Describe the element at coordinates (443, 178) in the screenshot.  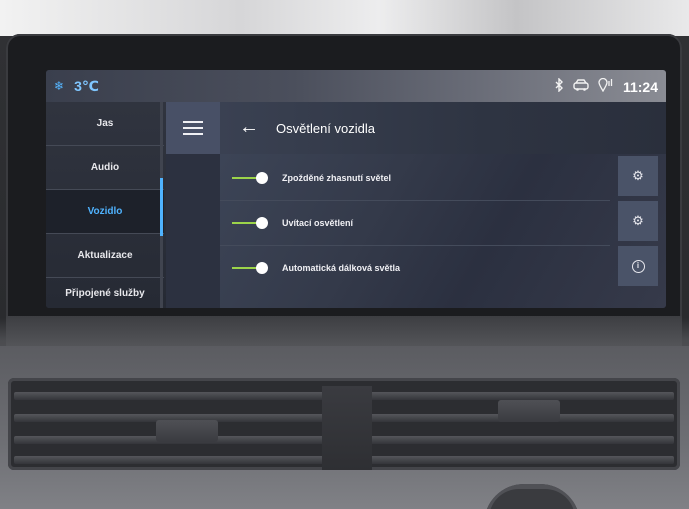
I see `setting-row-delayed-lights-off: Zpožděné zhasnutí světel ⚙` at that location.